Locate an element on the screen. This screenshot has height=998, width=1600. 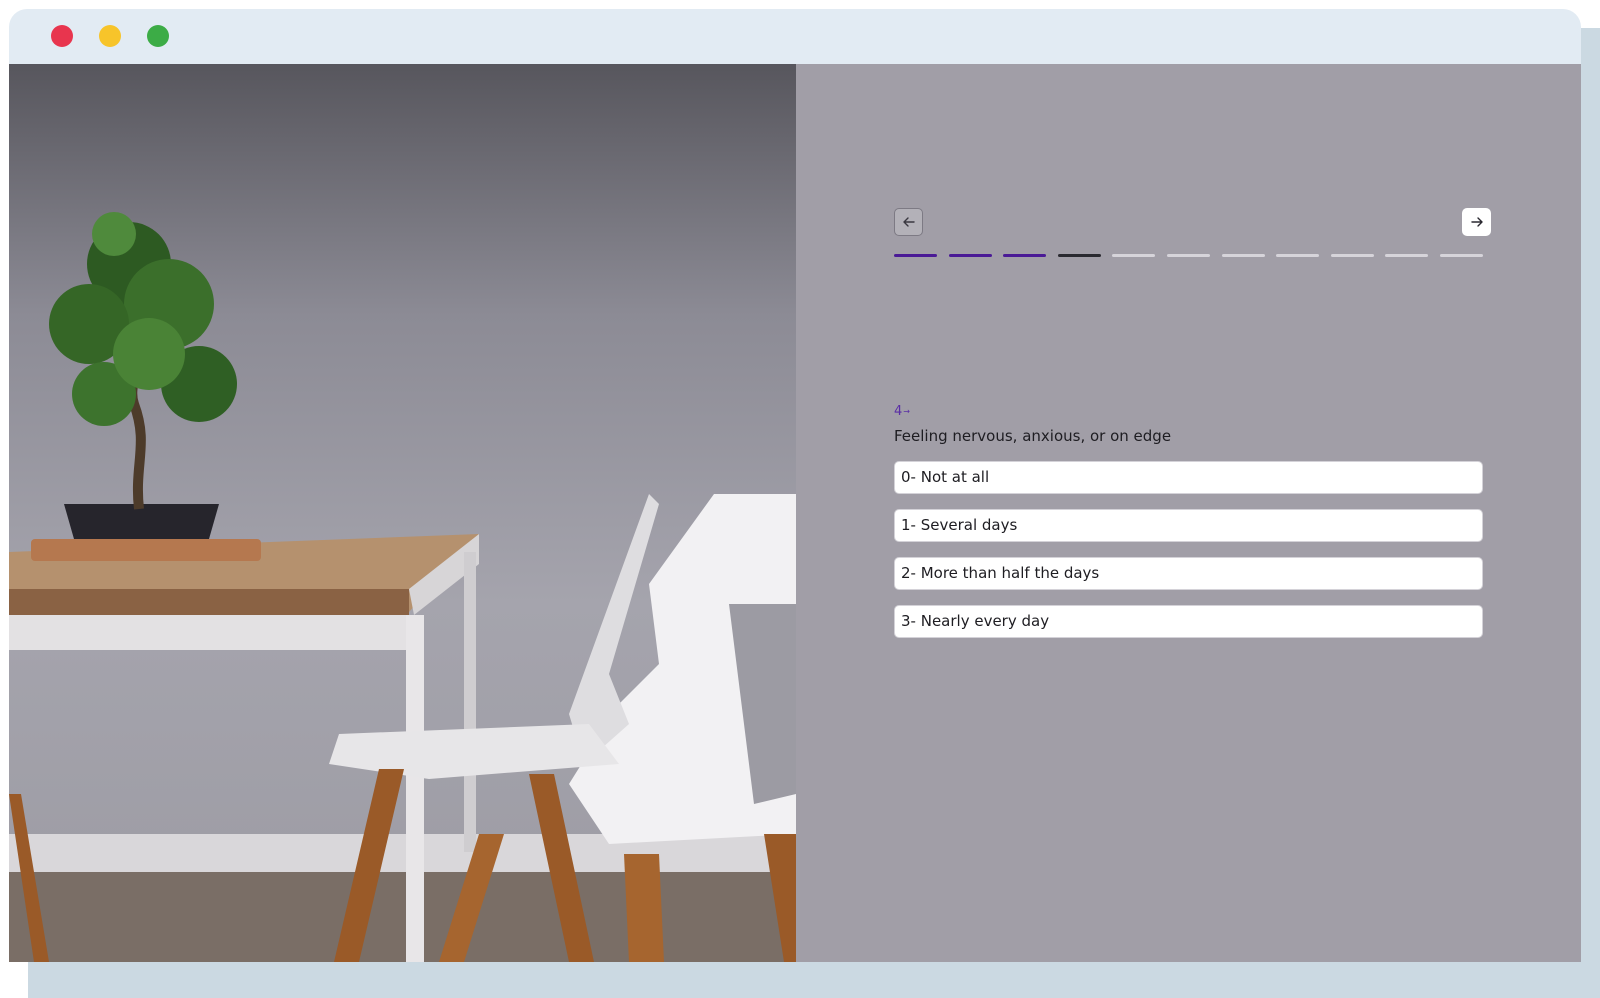
arrow-right-icon is located at coordinates (1476, 222).